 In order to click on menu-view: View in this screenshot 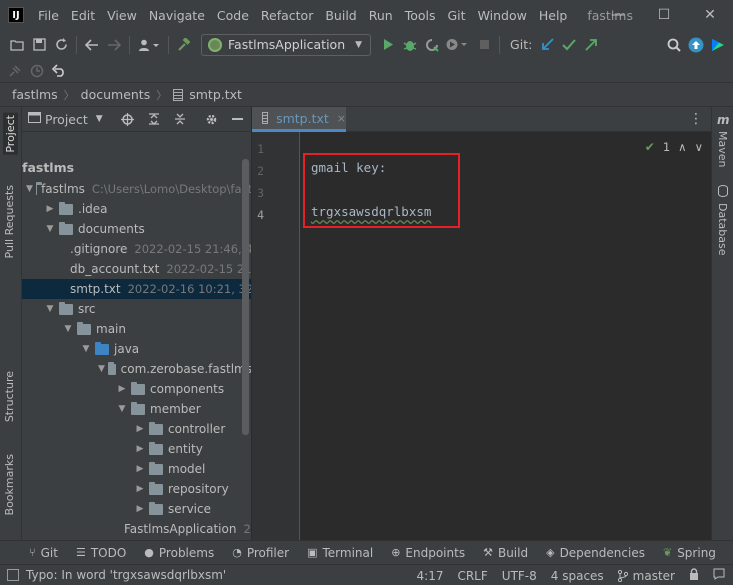, I will do `click(122, 15)`.